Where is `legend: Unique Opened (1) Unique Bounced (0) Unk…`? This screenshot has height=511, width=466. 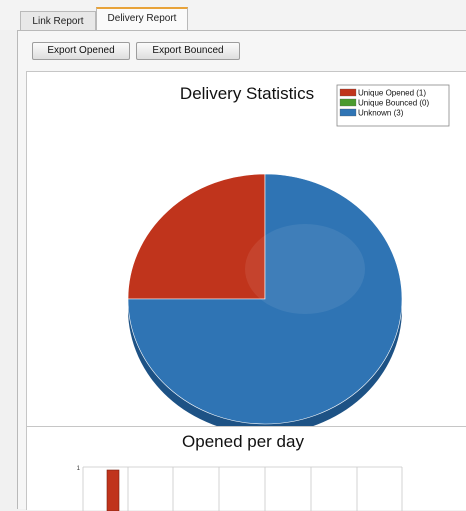
legend: Unique Opened (1) Unique Bounced (0) Unk… is located at coordinates (393, 105).